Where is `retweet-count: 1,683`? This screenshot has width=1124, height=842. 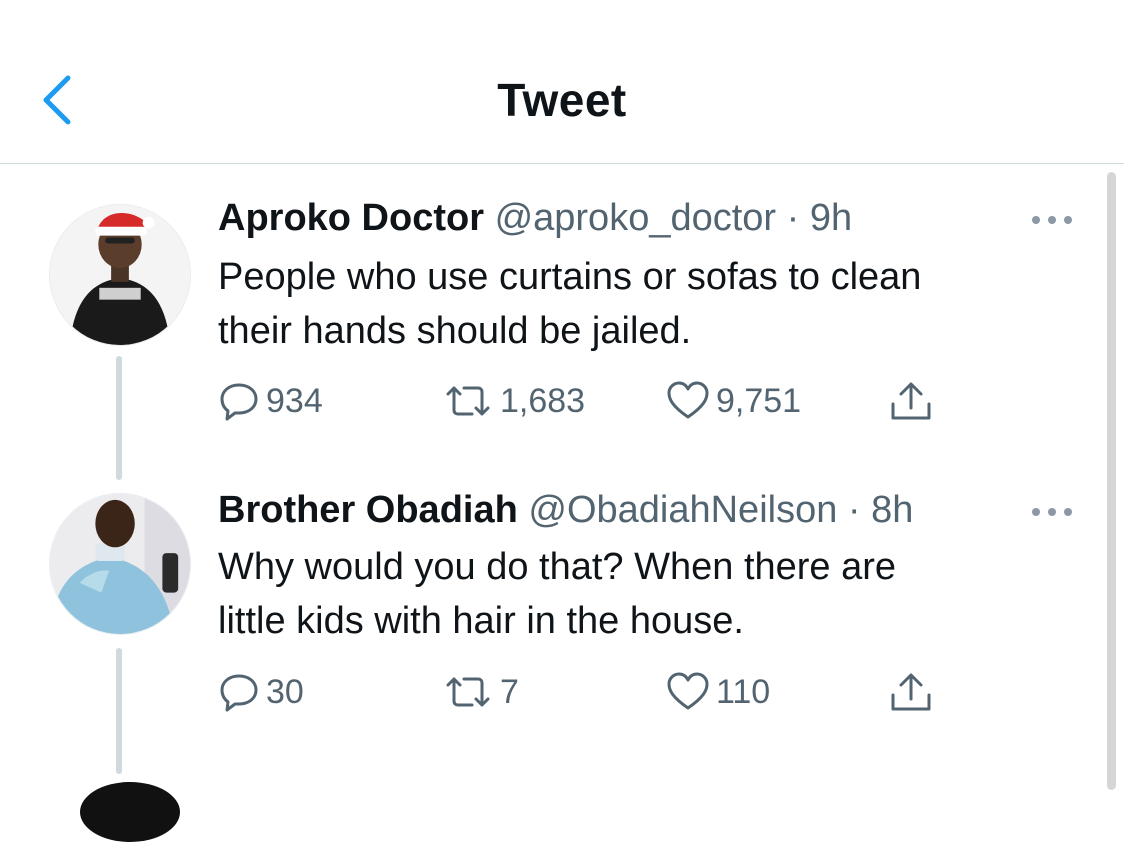 retweet-count: 1,683 is located at coordinates (543, 400).